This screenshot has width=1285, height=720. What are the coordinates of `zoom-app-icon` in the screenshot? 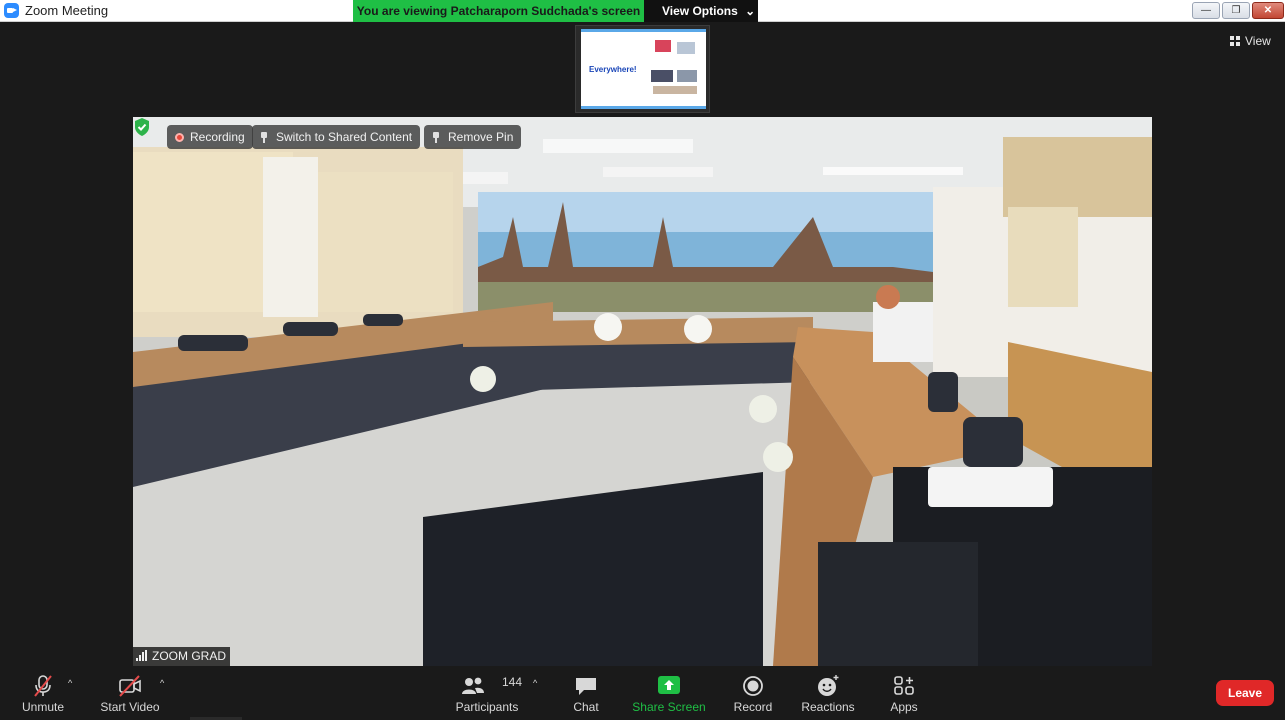 It's located at (11, 10).